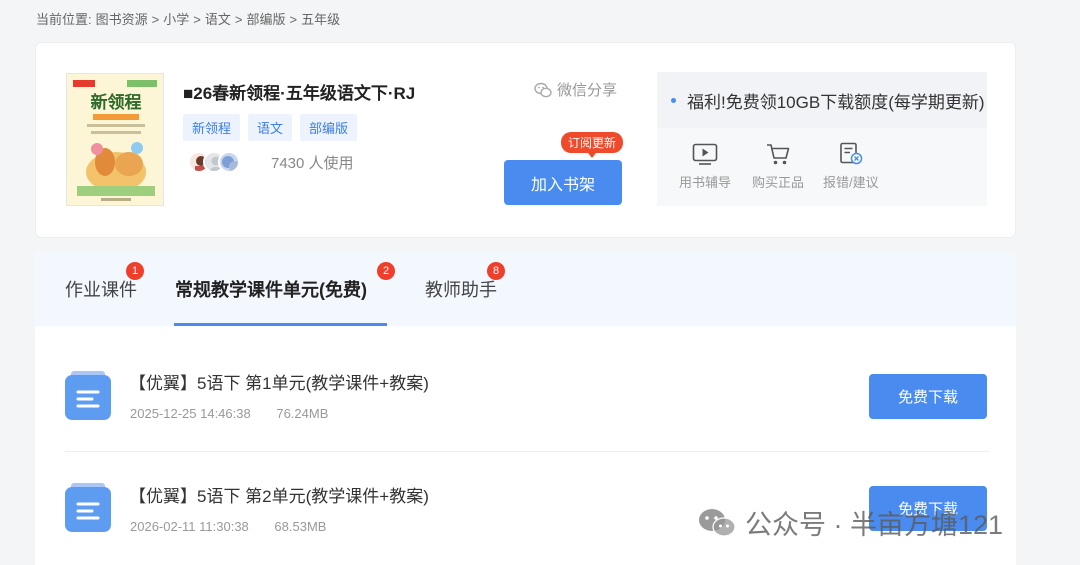 The height and width of the screenshot is (565, 1080). I want to click on add-to-shelf-button: 加入书架, so click(563, 182).